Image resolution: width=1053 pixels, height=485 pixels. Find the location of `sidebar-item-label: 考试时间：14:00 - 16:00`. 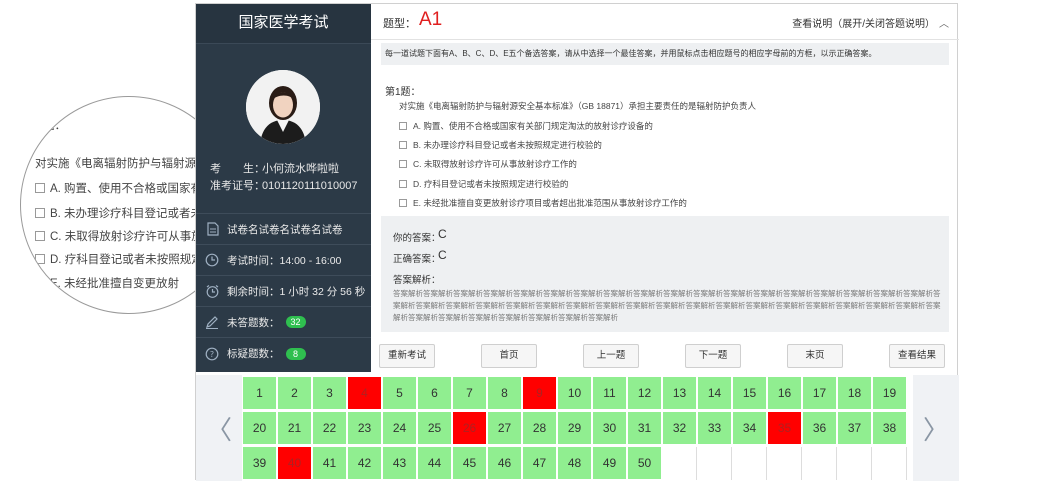

sidebar-item-label: 考试时间：14:00 - 16:00 is located at coordinates (284, 260).